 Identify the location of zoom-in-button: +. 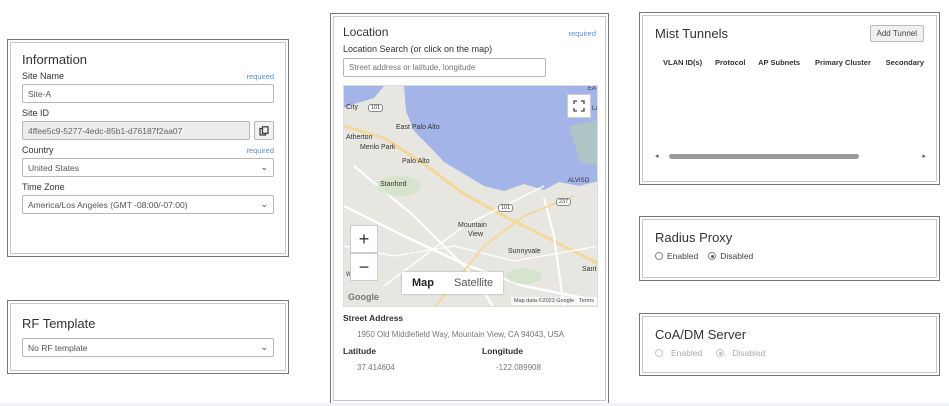
(364, 239).